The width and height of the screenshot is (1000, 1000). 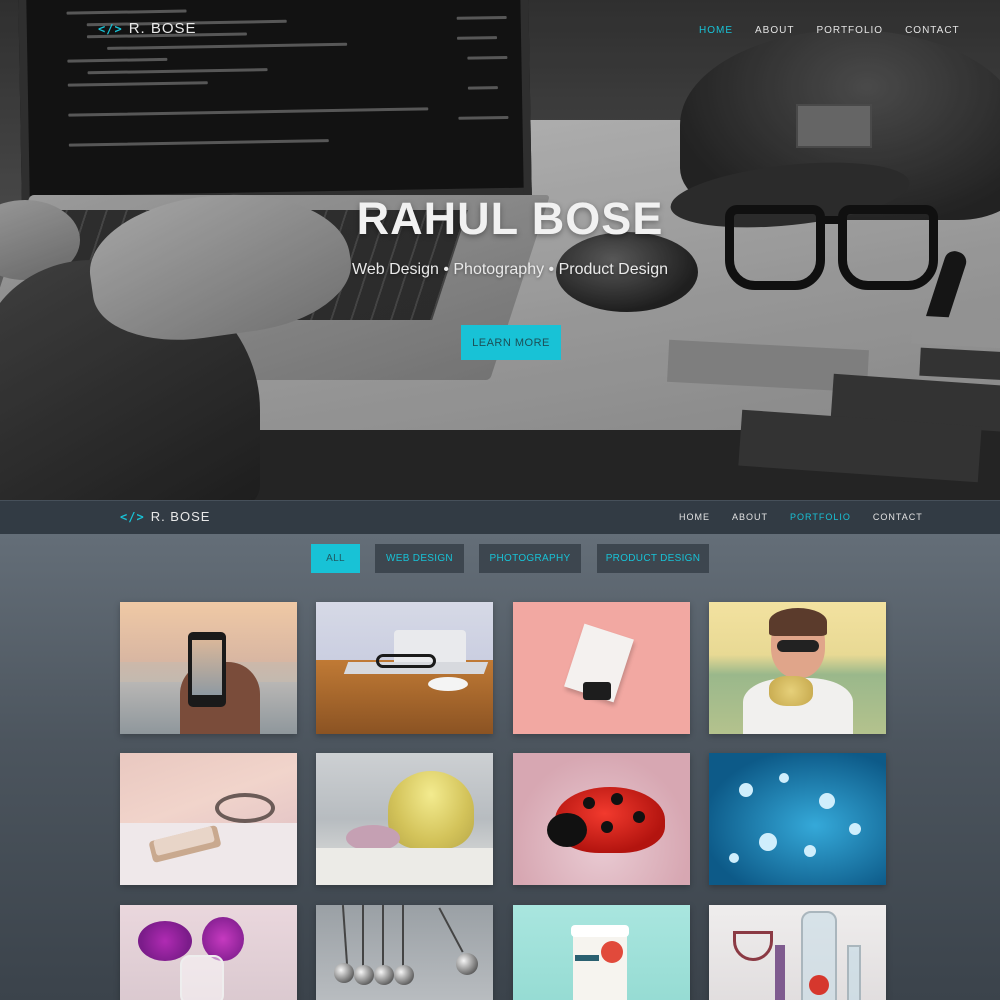 I want to click on portfolio-item-laptop-glasses, so click(x=404, y=668).